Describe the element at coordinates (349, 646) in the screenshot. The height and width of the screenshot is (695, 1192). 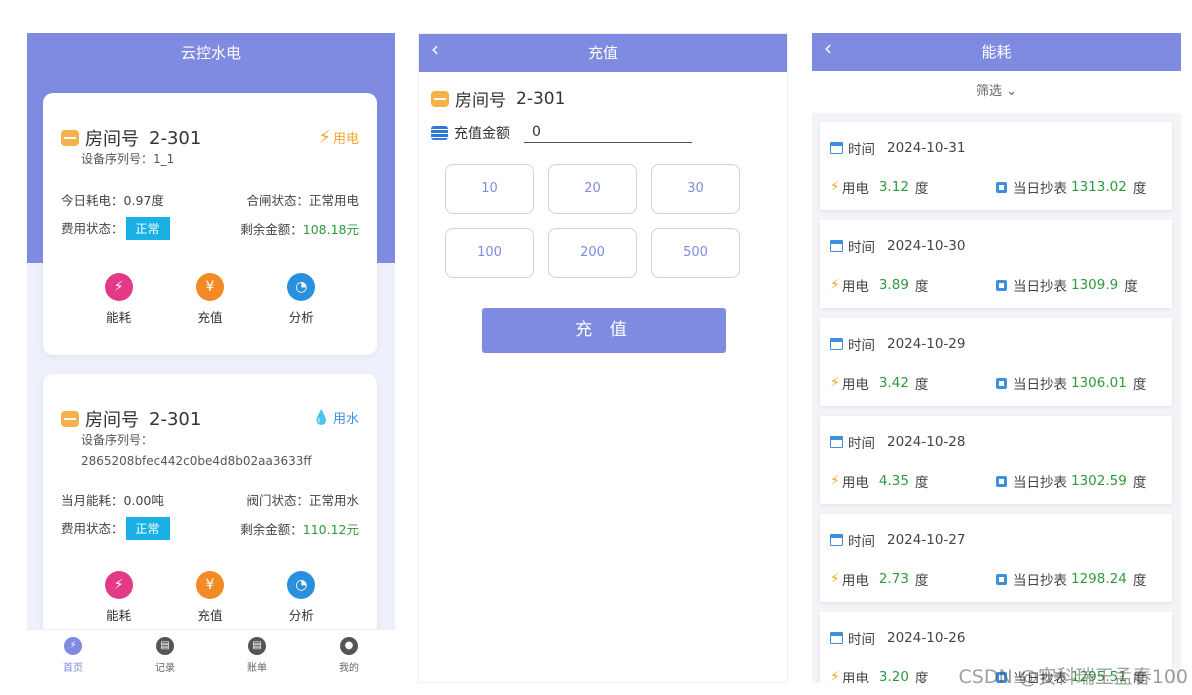
I see `user-icon: ●` at that location.